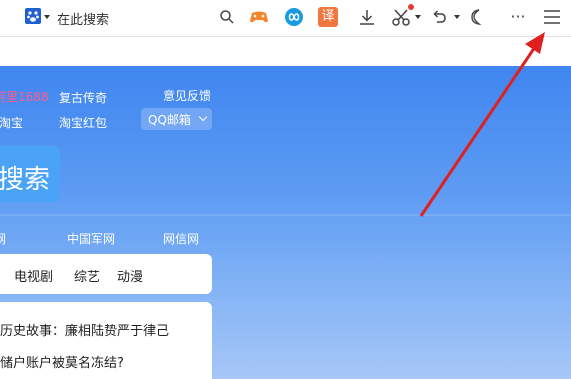 This screenshot has height=379, width=571. Describe the element at coordinates (482, 124) in the screenshot. I see `annotation-arrow` at that location.